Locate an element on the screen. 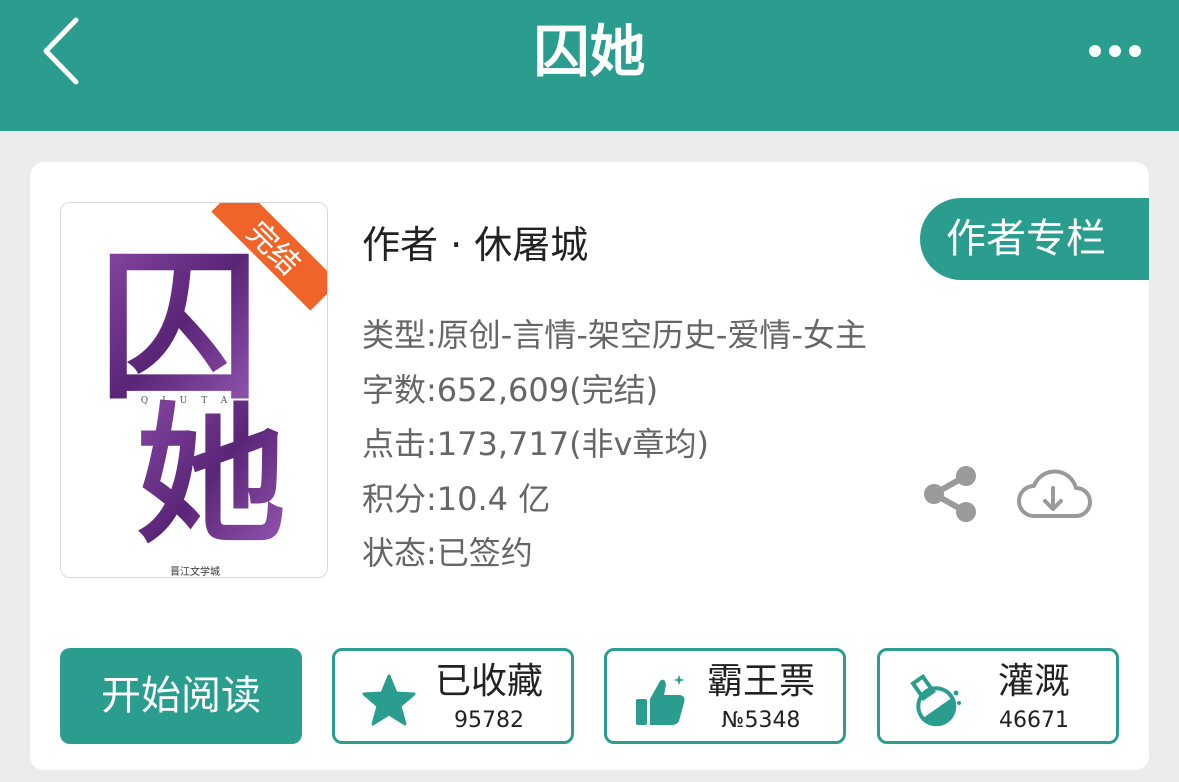 The width and height of the screenshot is (1179, 782). ticket-label: 霸王票 is located at coordinates (760, 681).